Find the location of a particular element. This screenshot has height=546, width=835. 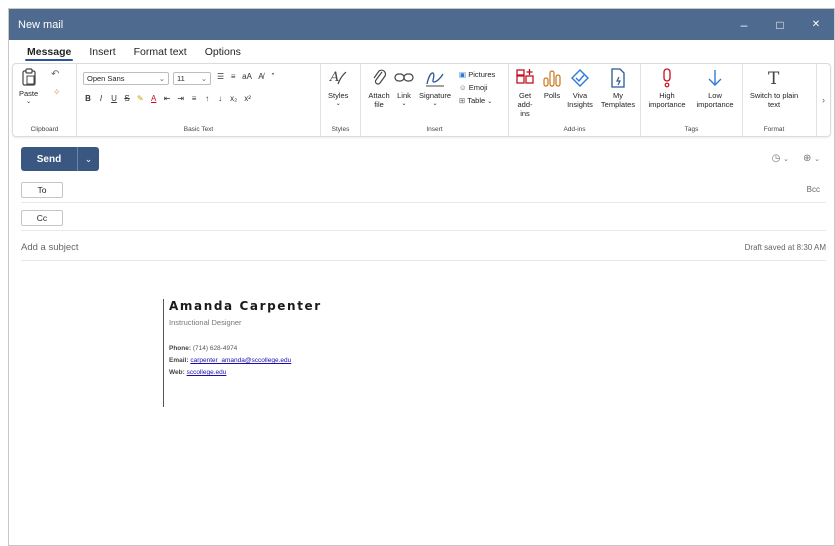

zoom-in-icon: ⊕ is located at coordinates (807, 158).